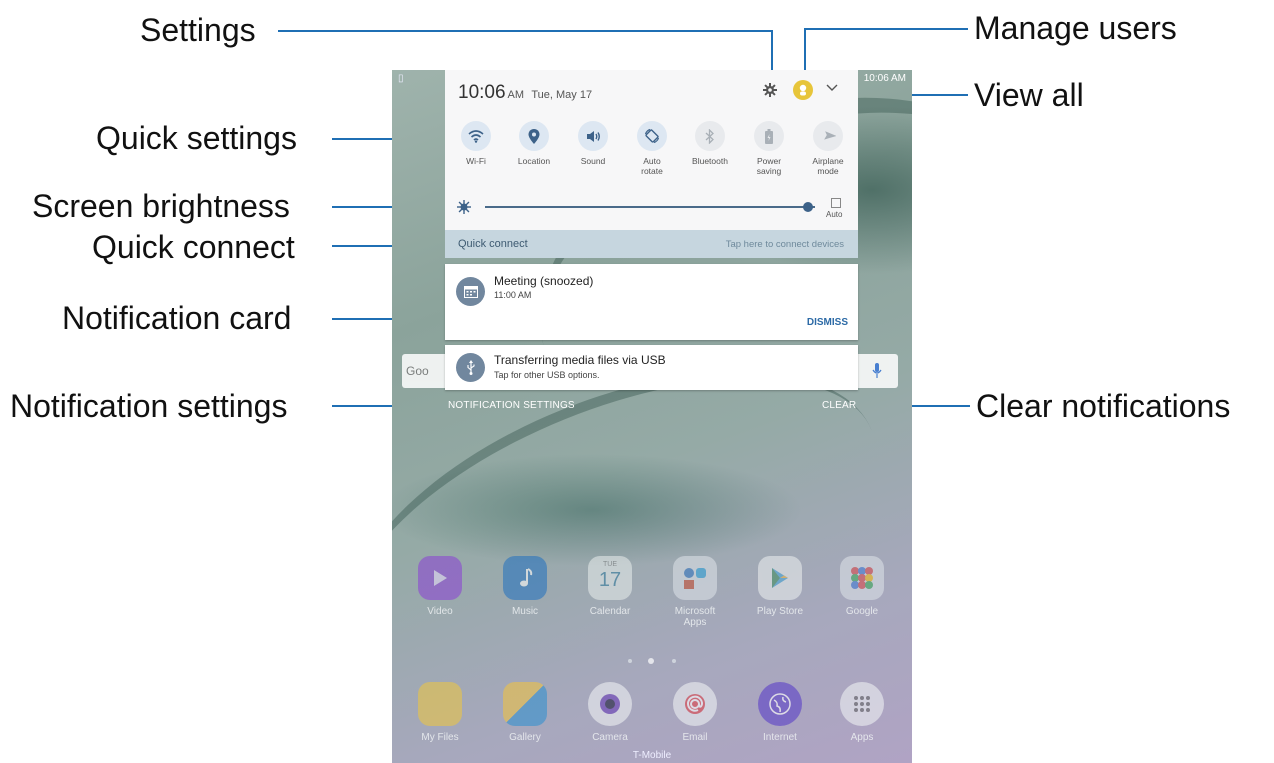 The image size is (1274, 763). Describe the element at coordinates (650, 207) in the screenshot. I see `brightness-slider-track` at that location.